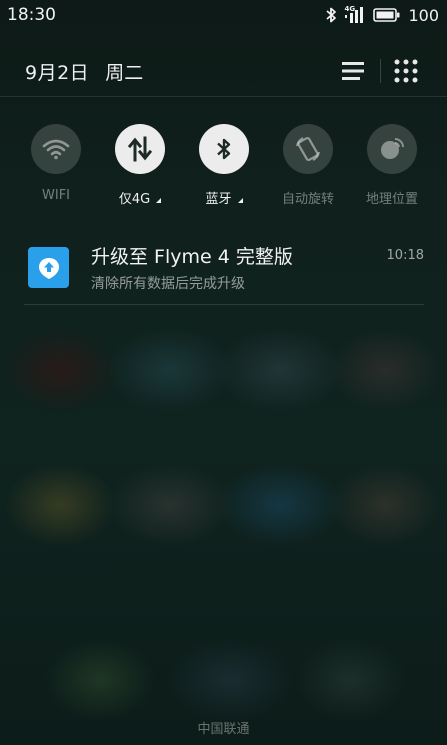  I want to click on notification-time: 10:18, so click(405, 255).